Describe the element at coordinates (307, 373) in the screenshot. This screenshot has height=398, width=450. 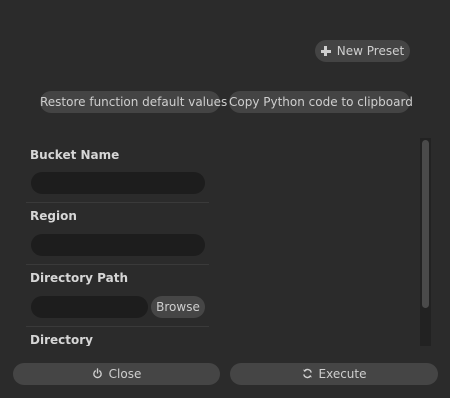
I see `refresh-icon` at that location.